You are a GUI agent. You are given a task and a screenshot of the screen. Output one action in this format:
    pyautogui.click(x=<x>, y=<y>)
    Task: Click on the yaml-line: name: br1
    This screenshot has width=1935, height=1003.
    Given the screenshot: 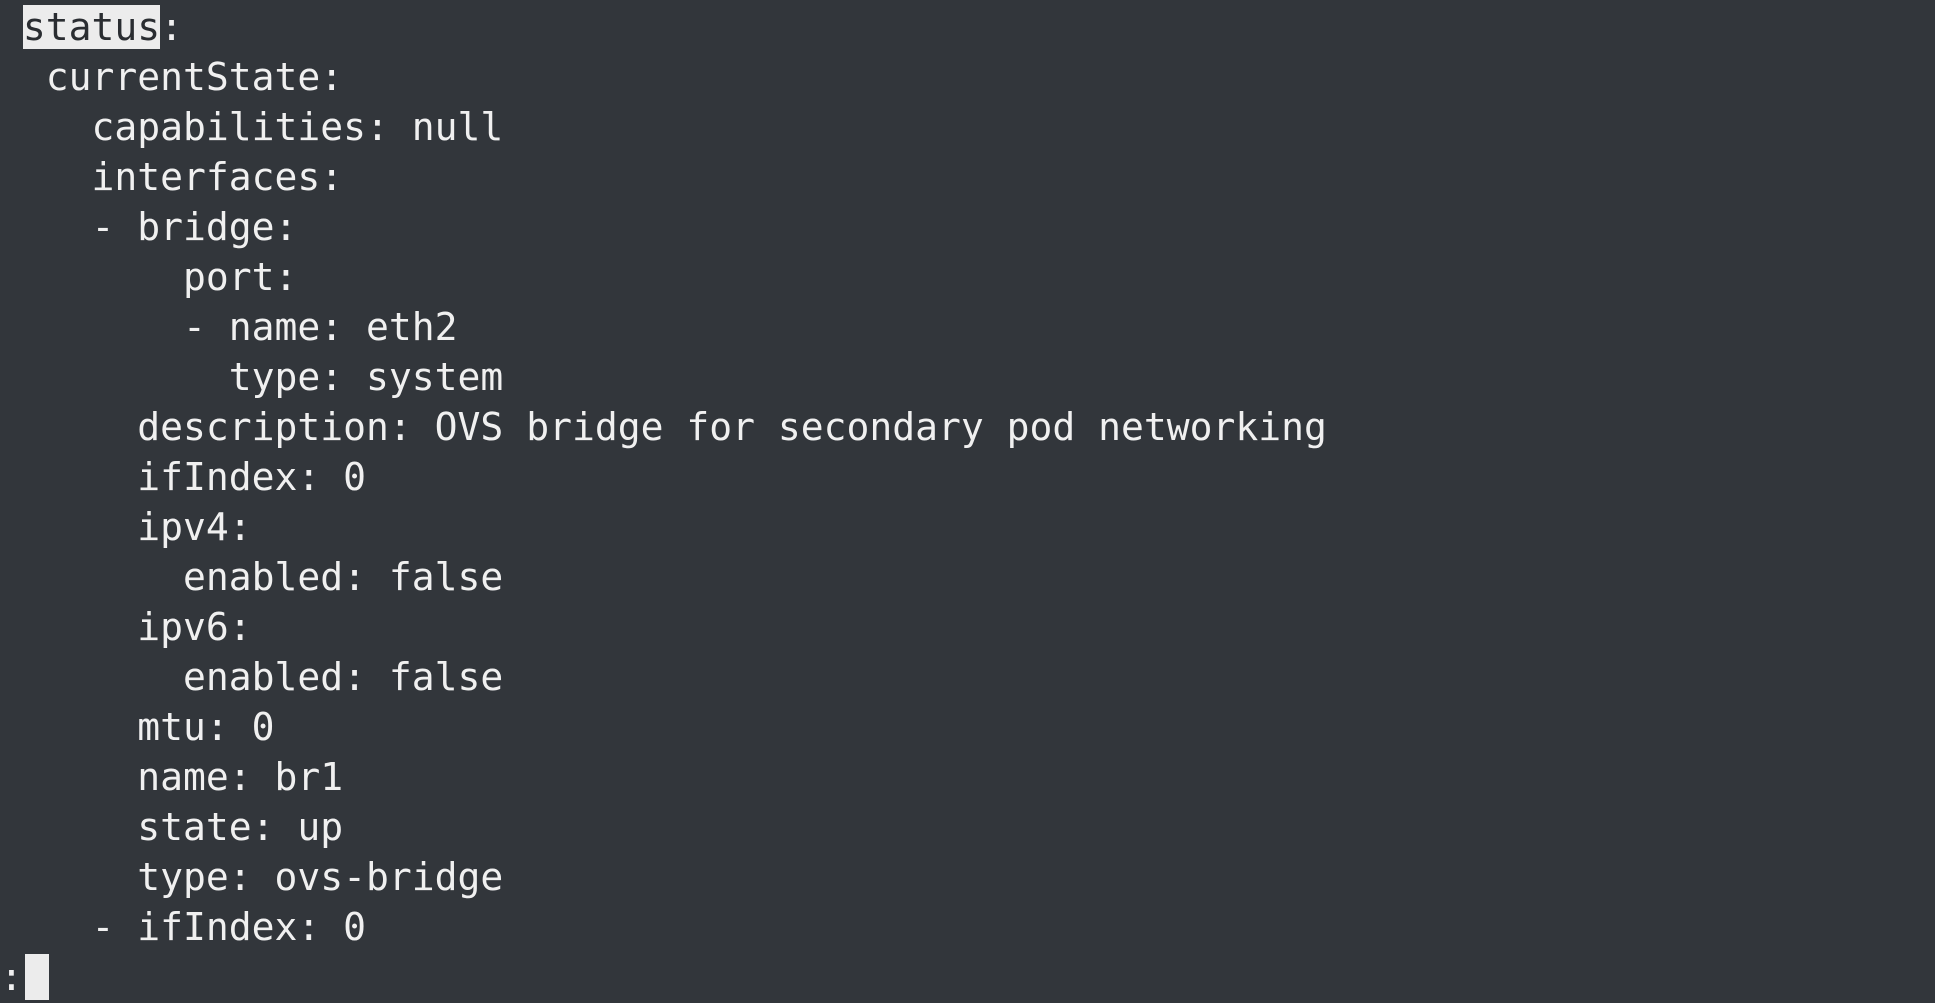 What is the action you would take?
    pyautogui.click(x=172, y=777)
    